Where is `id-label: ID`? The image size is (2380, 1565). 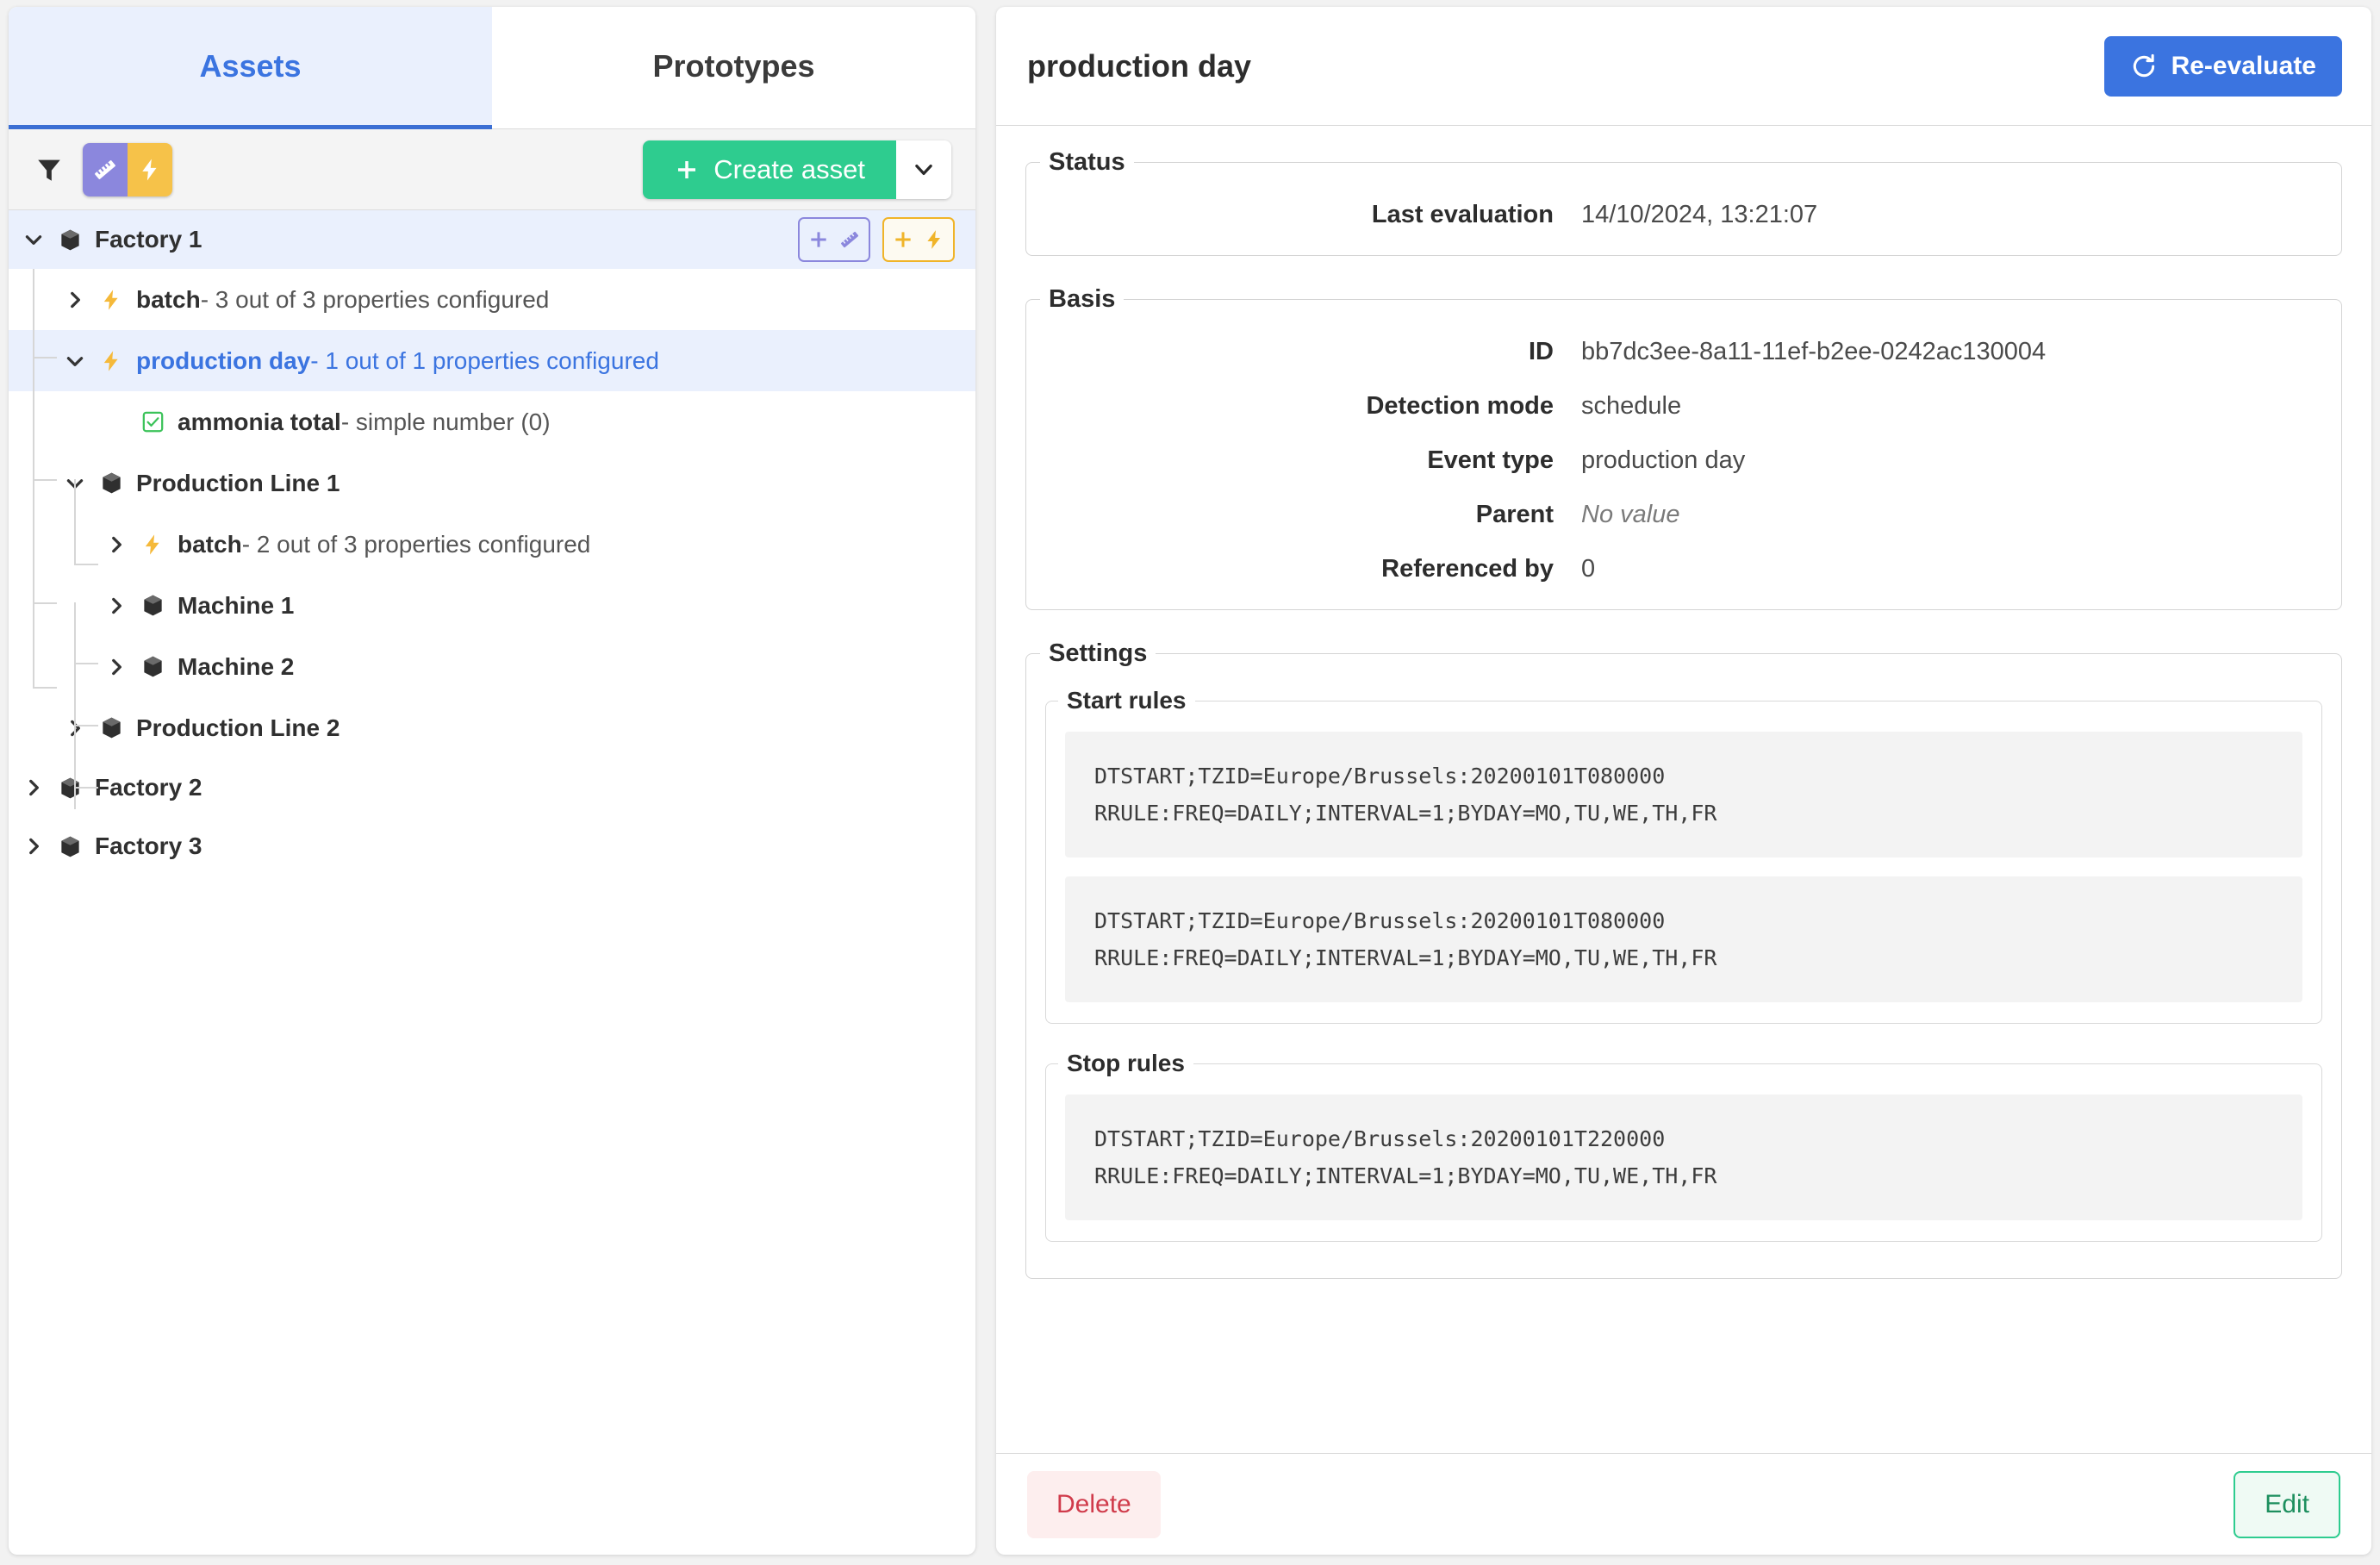 id-label: ID is located at coordinates (1541, 352).